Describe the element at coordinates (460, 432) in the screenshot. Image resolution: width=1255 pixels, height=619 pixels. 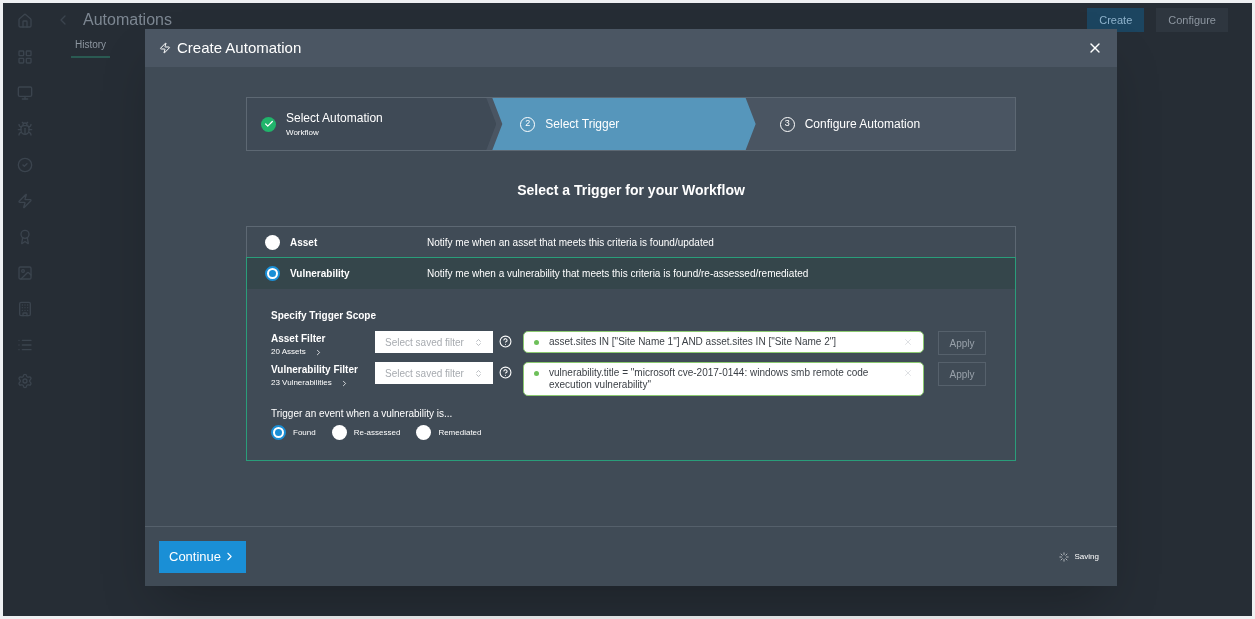
I see `radio-label: Remediated` at that location.